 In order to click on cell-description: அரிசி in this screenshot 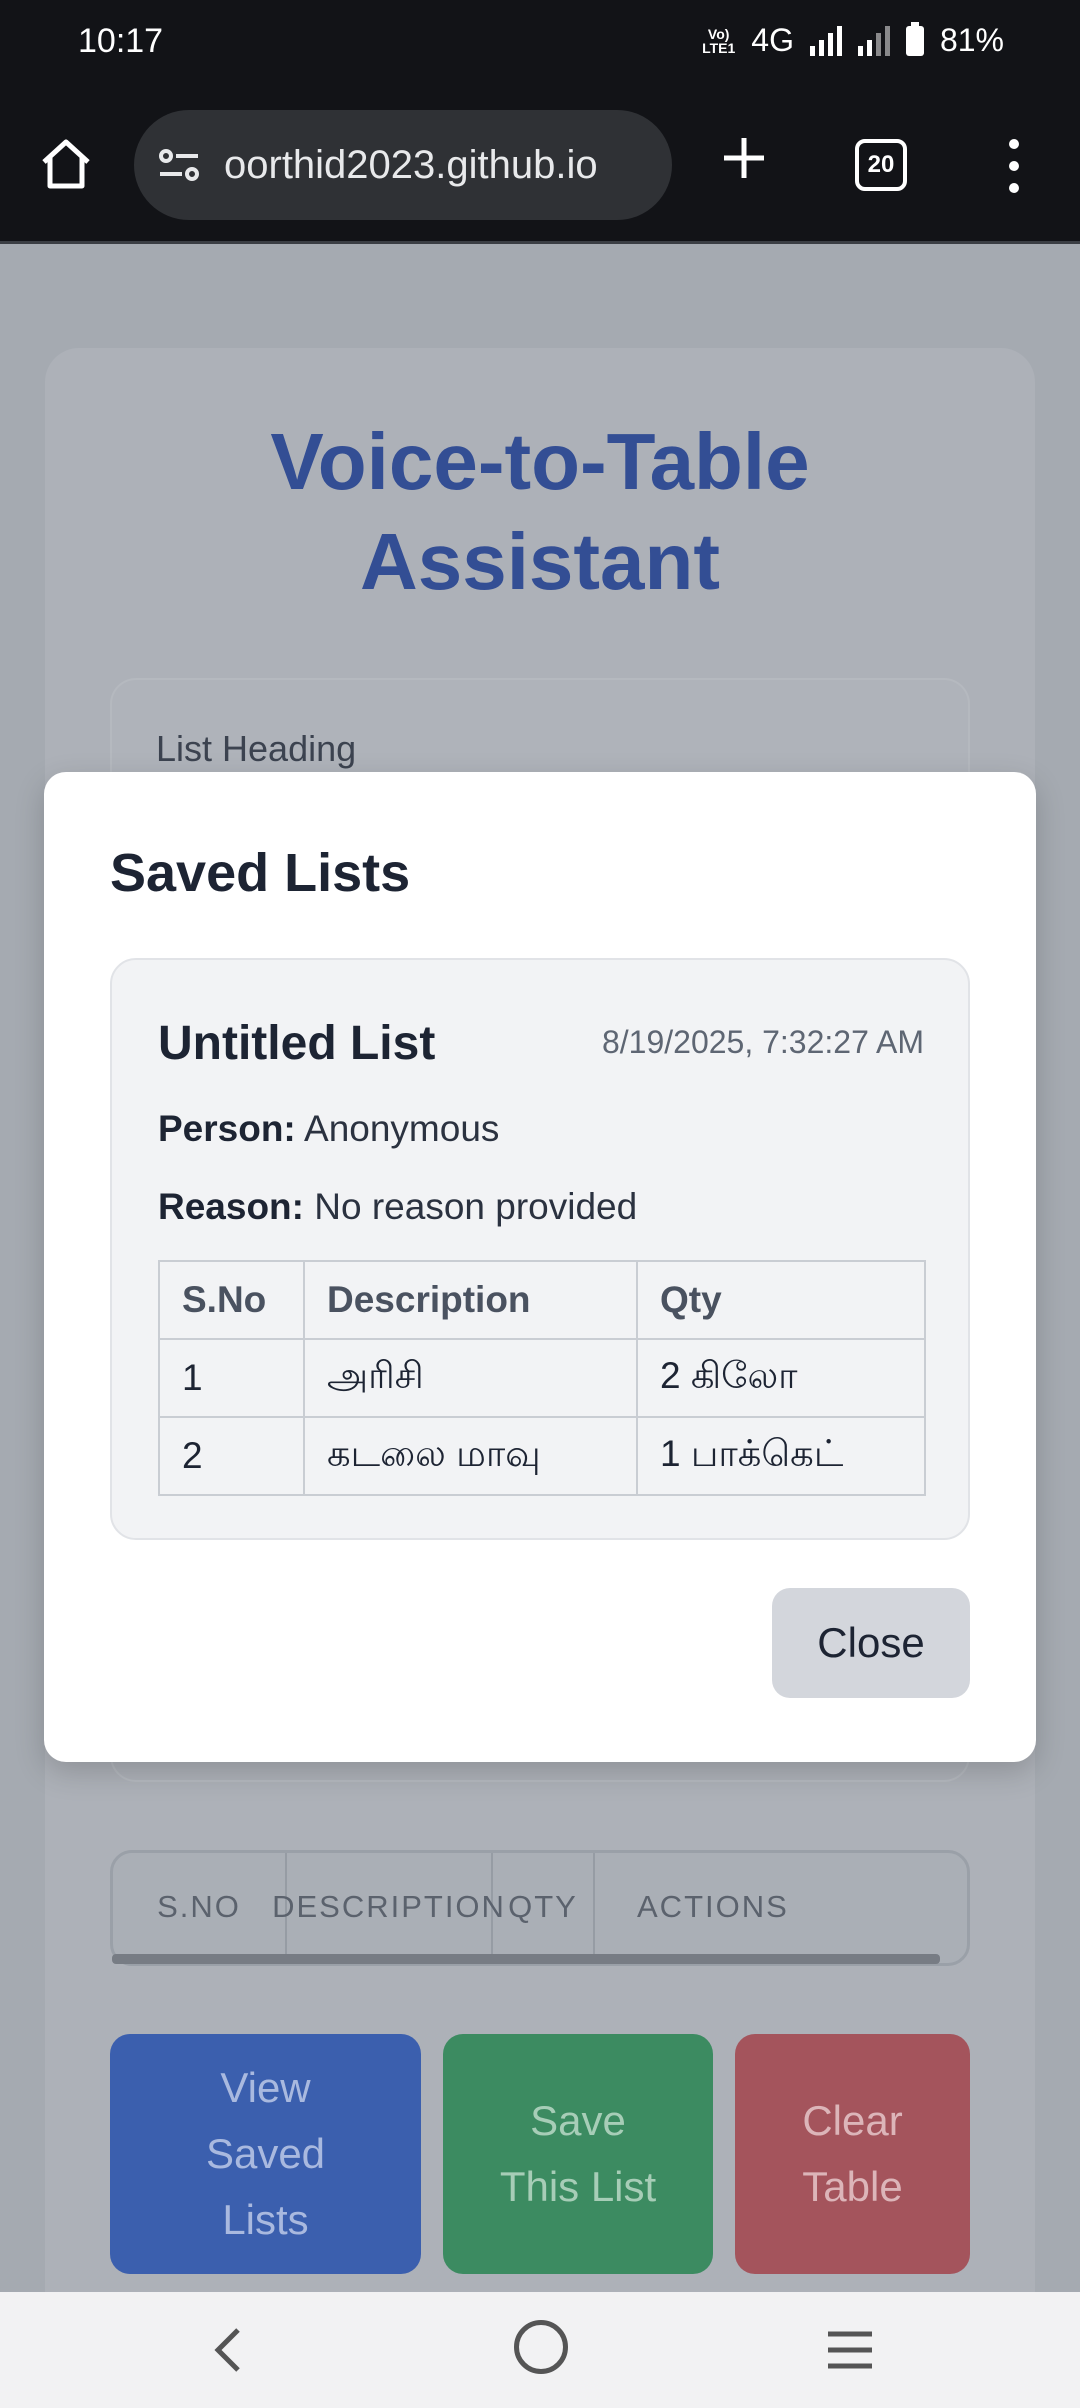, I will do `click(470, 1378)`.